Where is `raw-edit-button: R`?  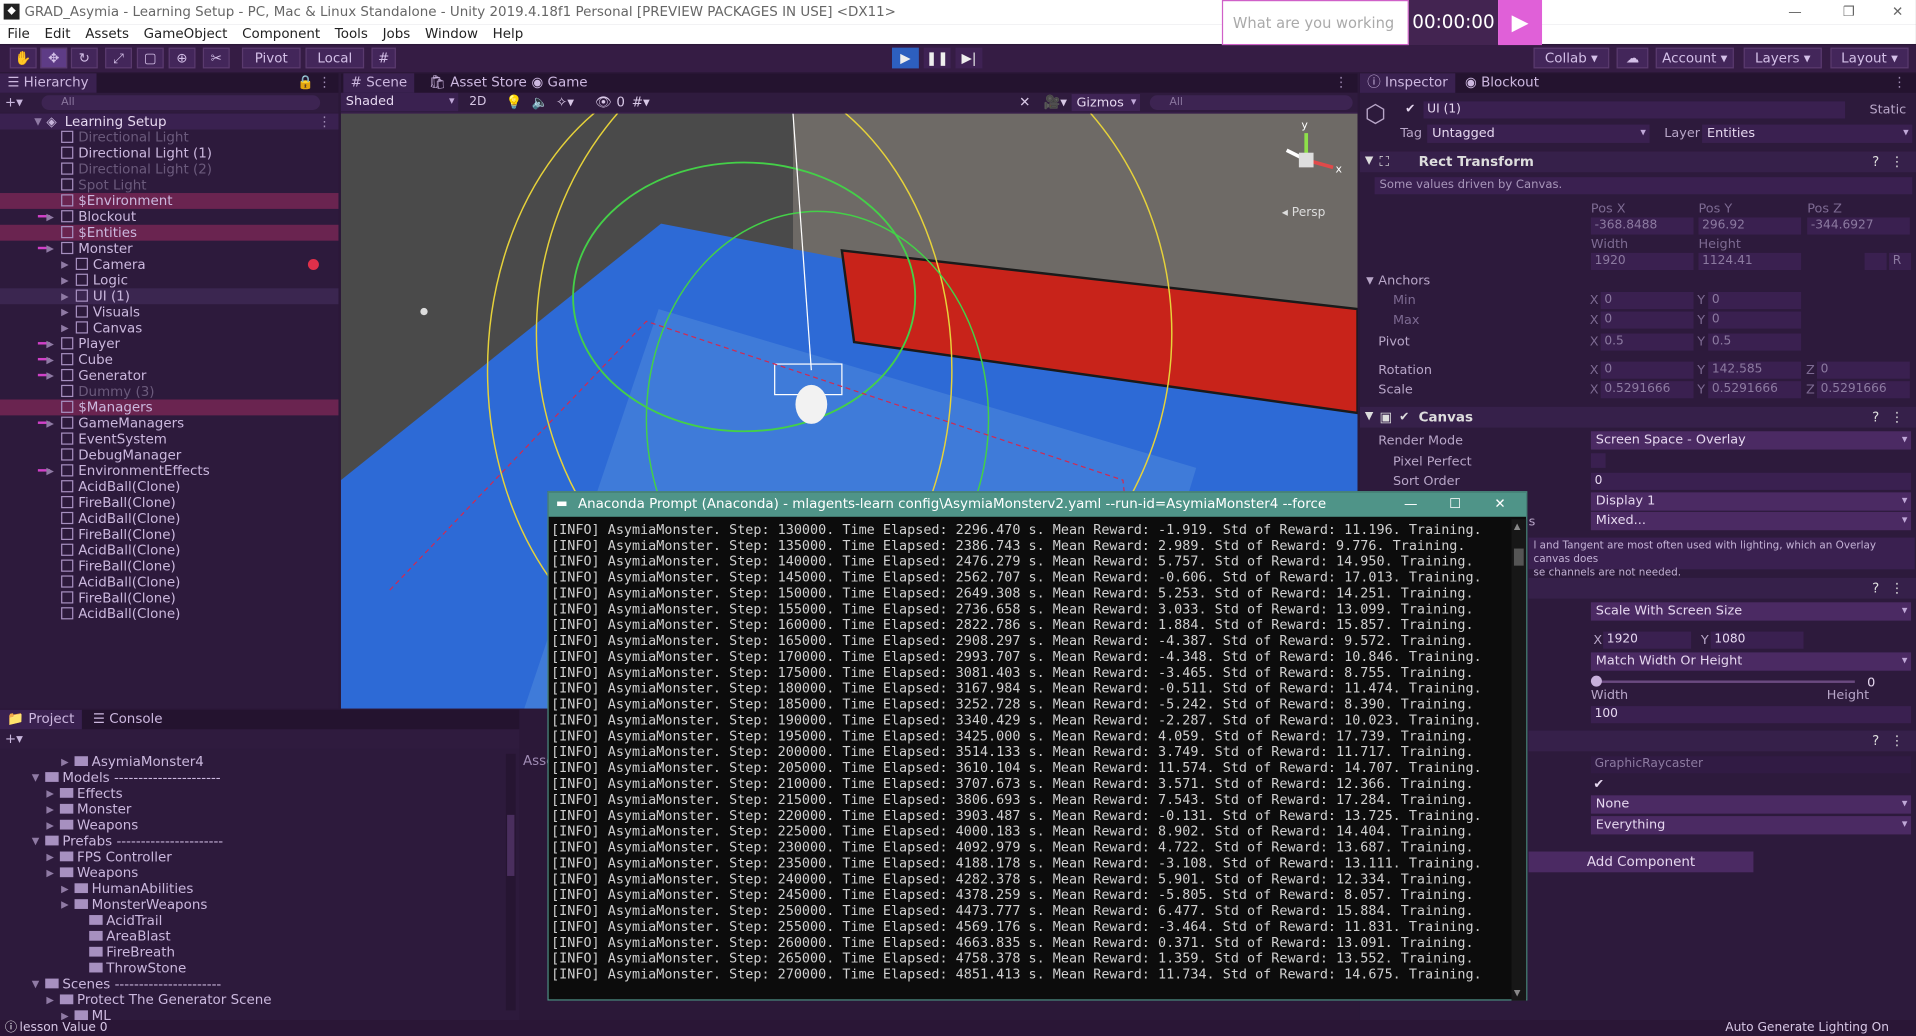 raw-edit-button: R is located at coordinates (1900, 261).